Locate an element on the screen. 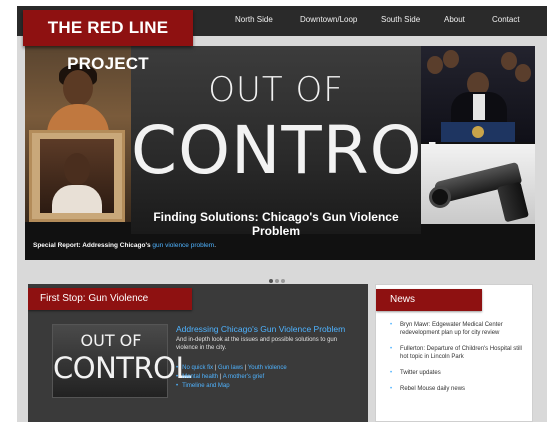 The height and width of the screenshot is (426, 557). link-youth-violence: Youth violence is located at coordinates (267, 368).